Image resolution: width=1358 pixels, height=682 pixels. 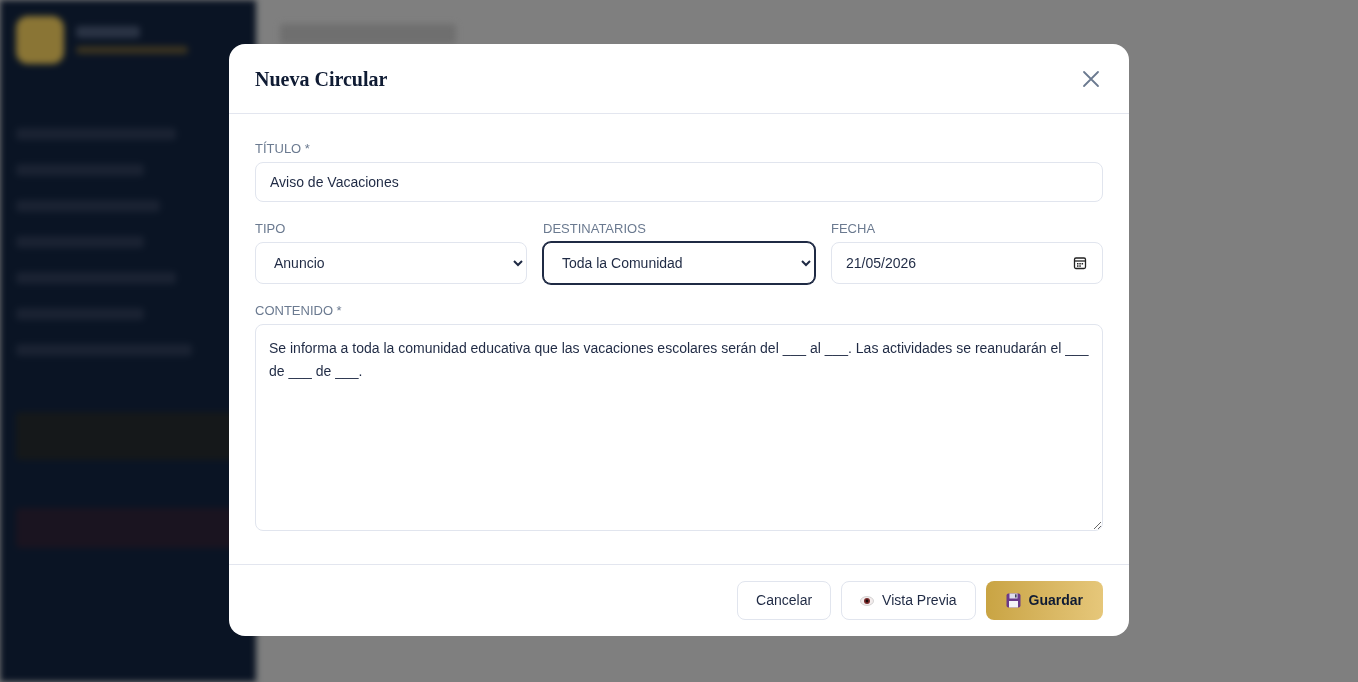 I want to click on select-field: Anuncio, so click(x=391, y=263).